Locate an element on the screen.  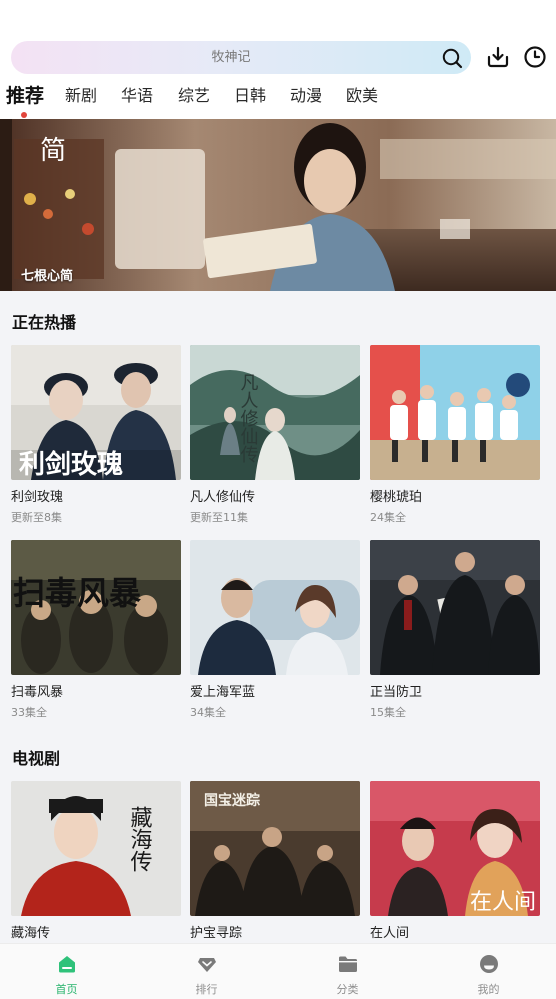
category-tabs: 推荐 新剧 华语 综艺 日韩 动漫 欧美 is located at coordinates (278, 97).